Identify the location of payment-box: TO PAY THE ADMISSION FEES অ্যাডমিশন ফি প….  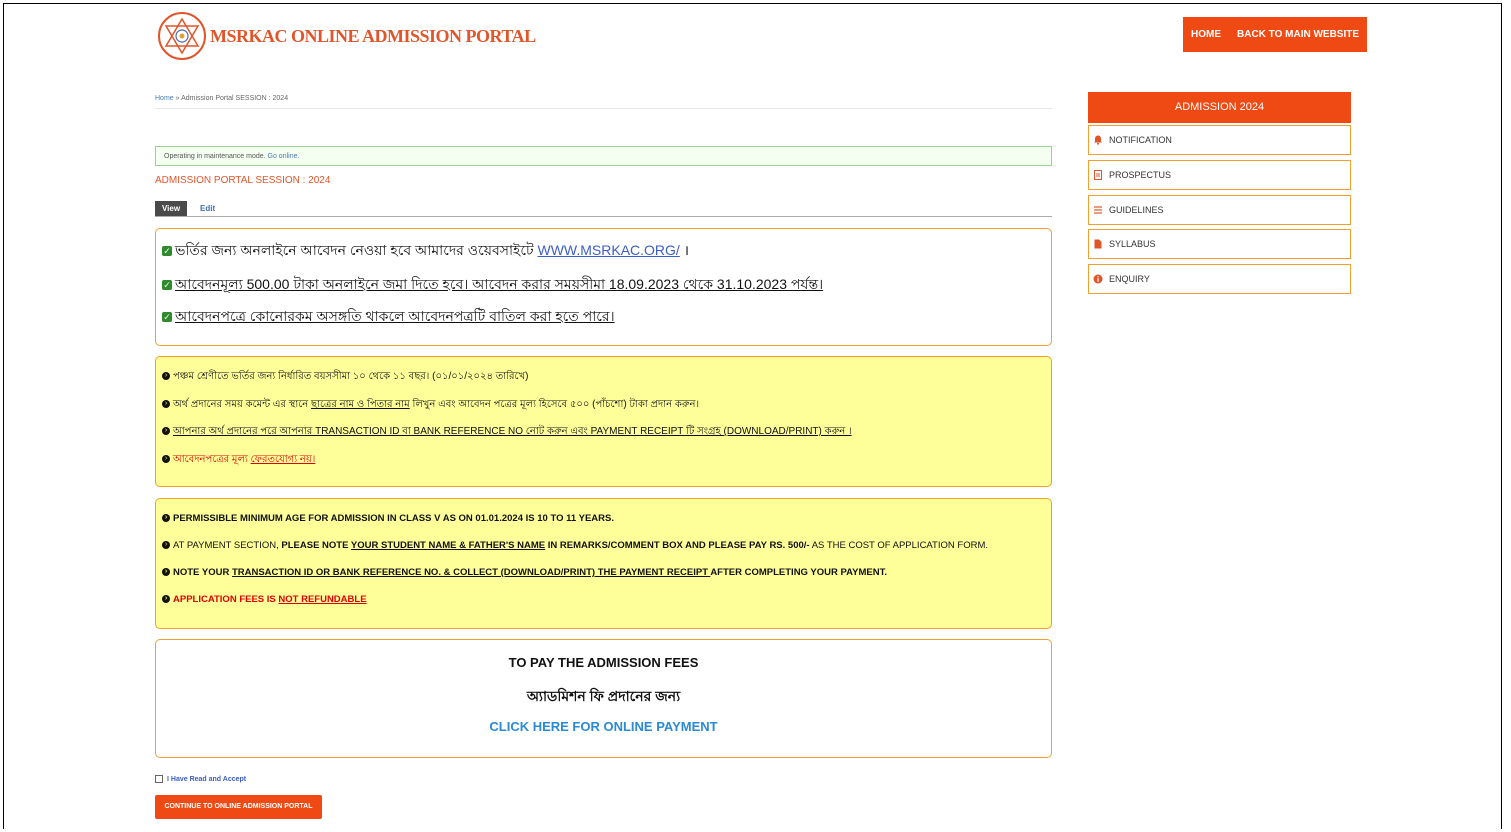
(603, 698).